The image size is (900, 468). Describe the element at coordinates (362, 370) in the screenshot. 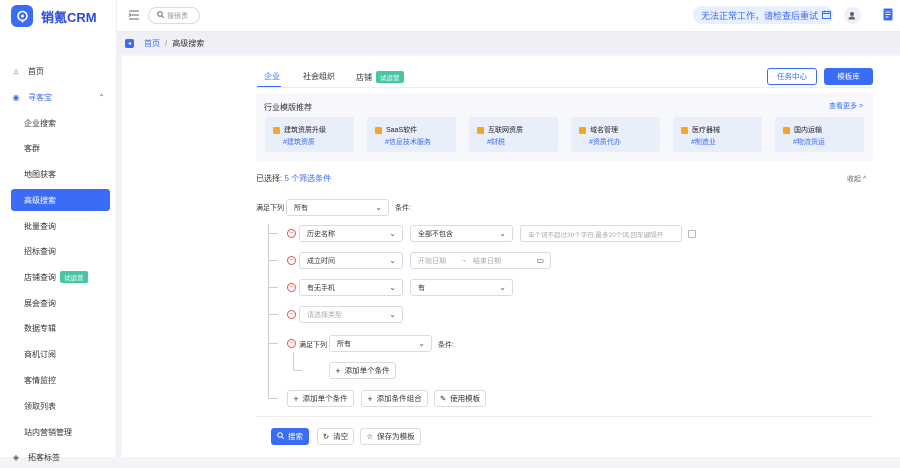

I see `nested-add-single-button: + 添加单个条件` at that location.